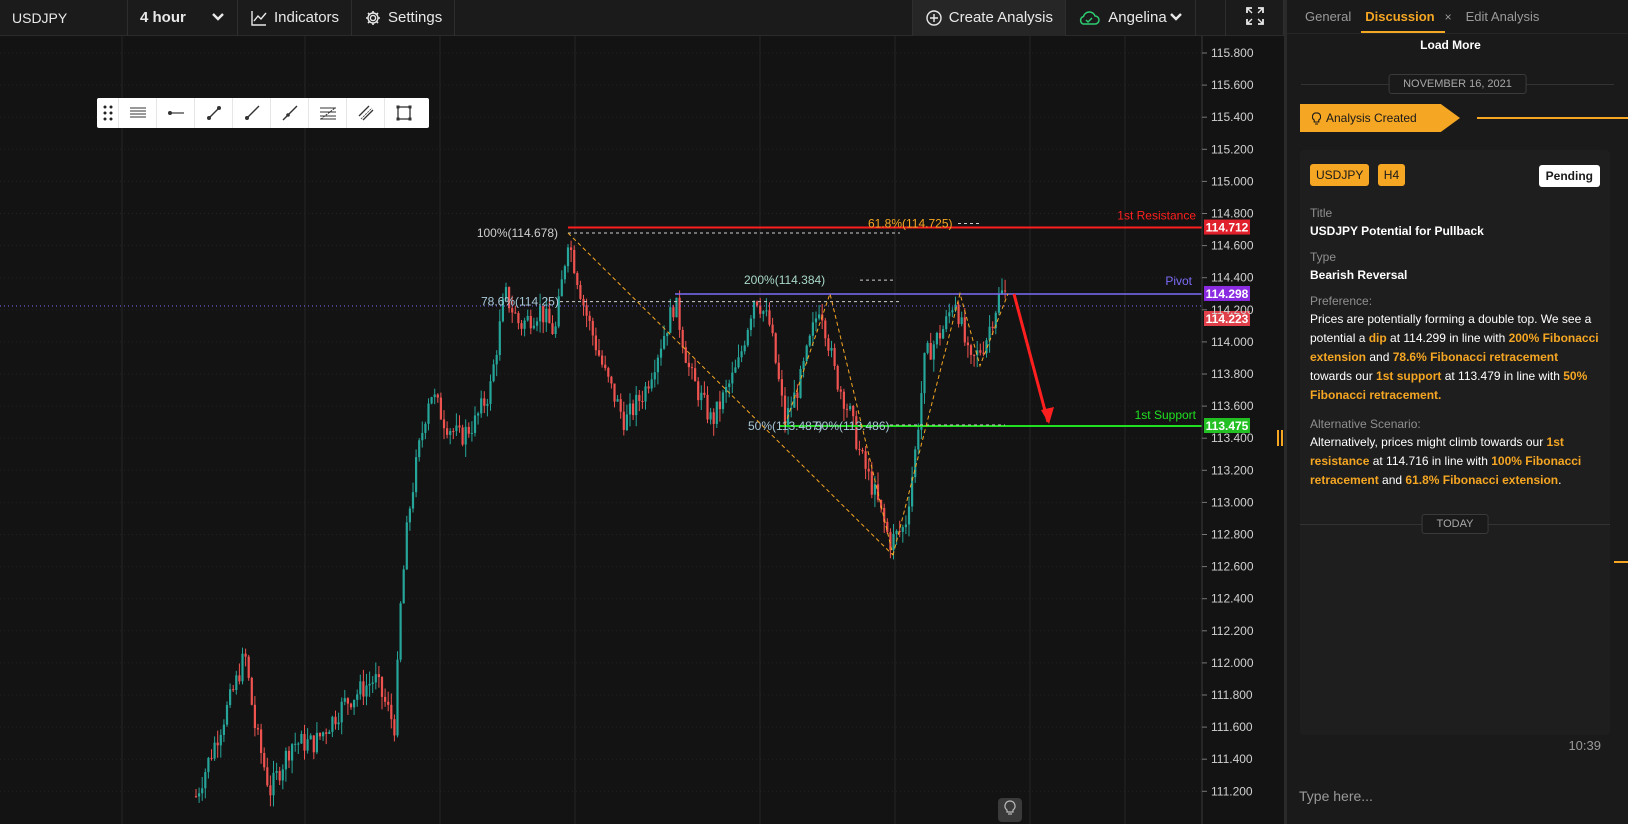 This screenshot has height=824, width=1628. I want to click on settings-button: Settings, so click(404, 18).